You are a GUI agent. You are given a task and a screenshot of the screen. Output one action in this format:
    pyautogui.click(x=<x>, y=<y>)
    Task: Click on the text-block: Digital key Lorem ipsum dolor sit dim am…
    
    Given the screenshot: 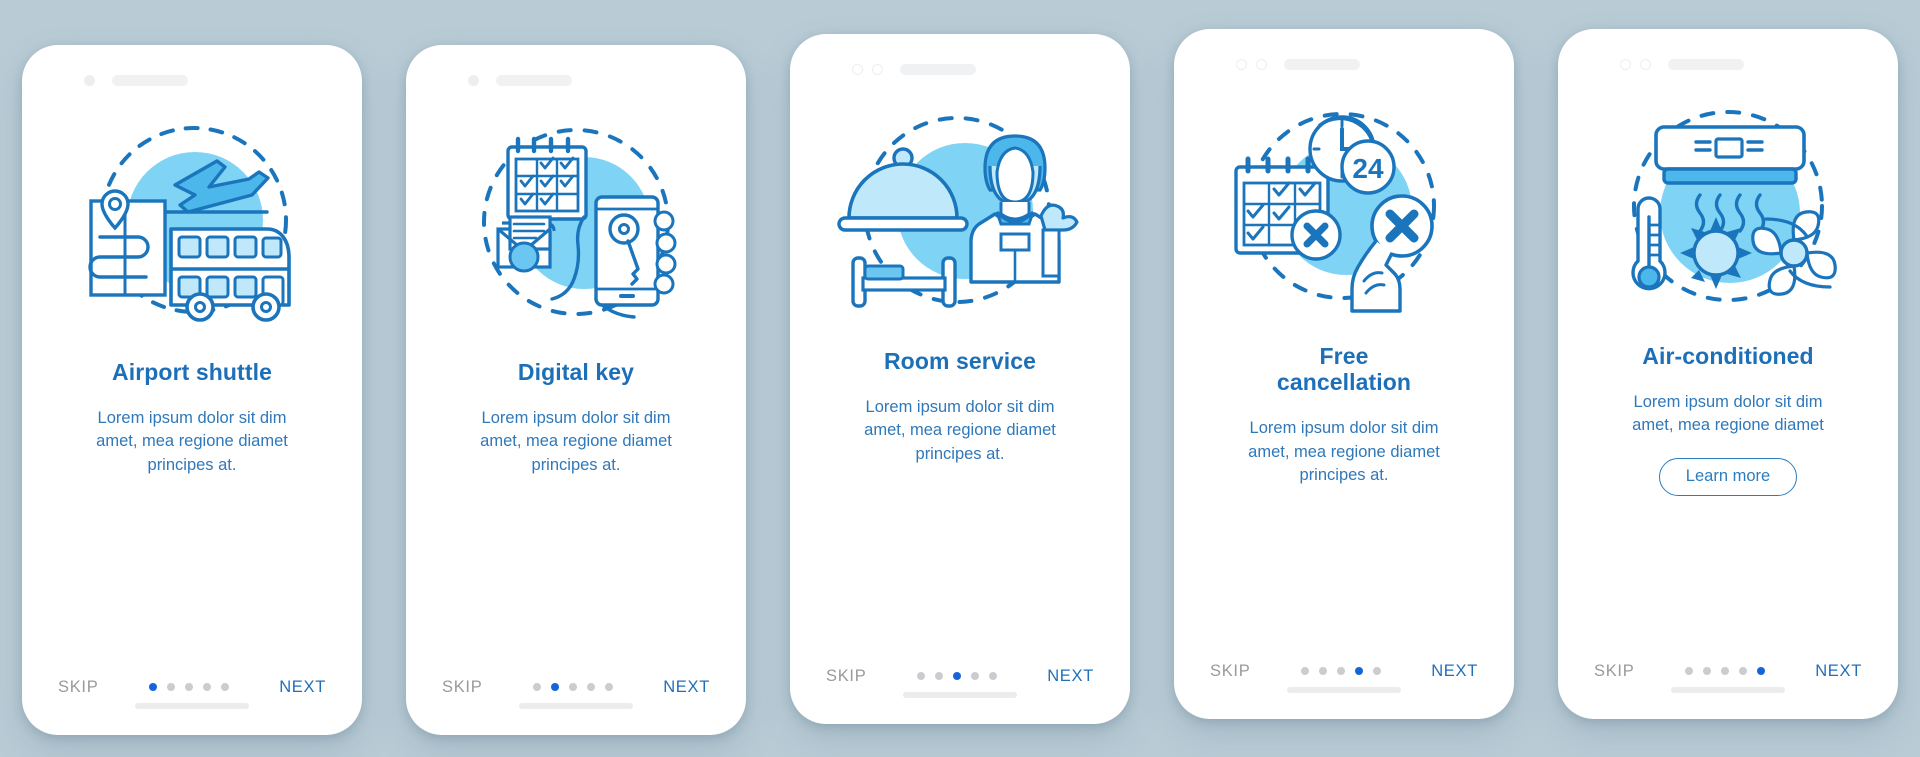 What is the action you would take?
    pyautogui.click(x=576, y=513)
    